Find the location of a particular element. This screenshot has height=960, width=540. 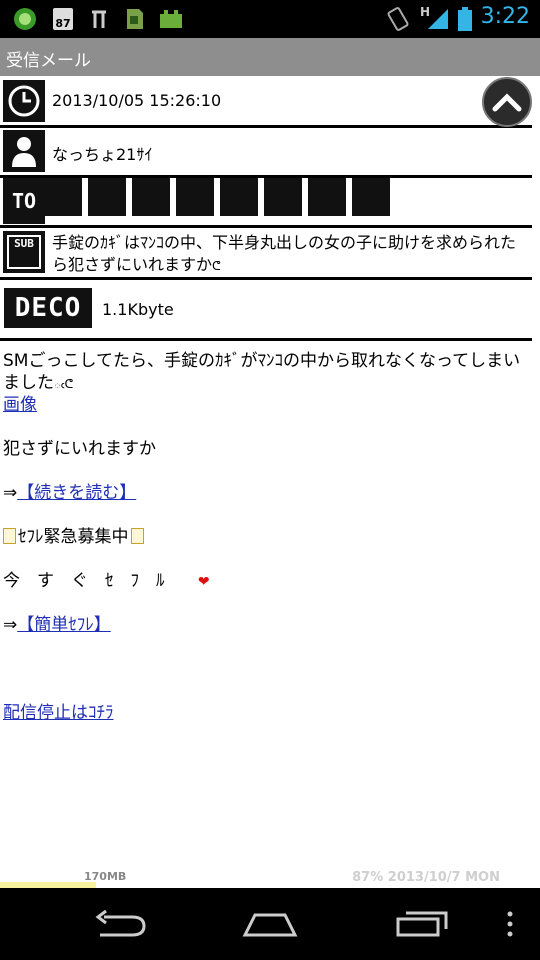

menu-button is located at coordinates (510, 924).